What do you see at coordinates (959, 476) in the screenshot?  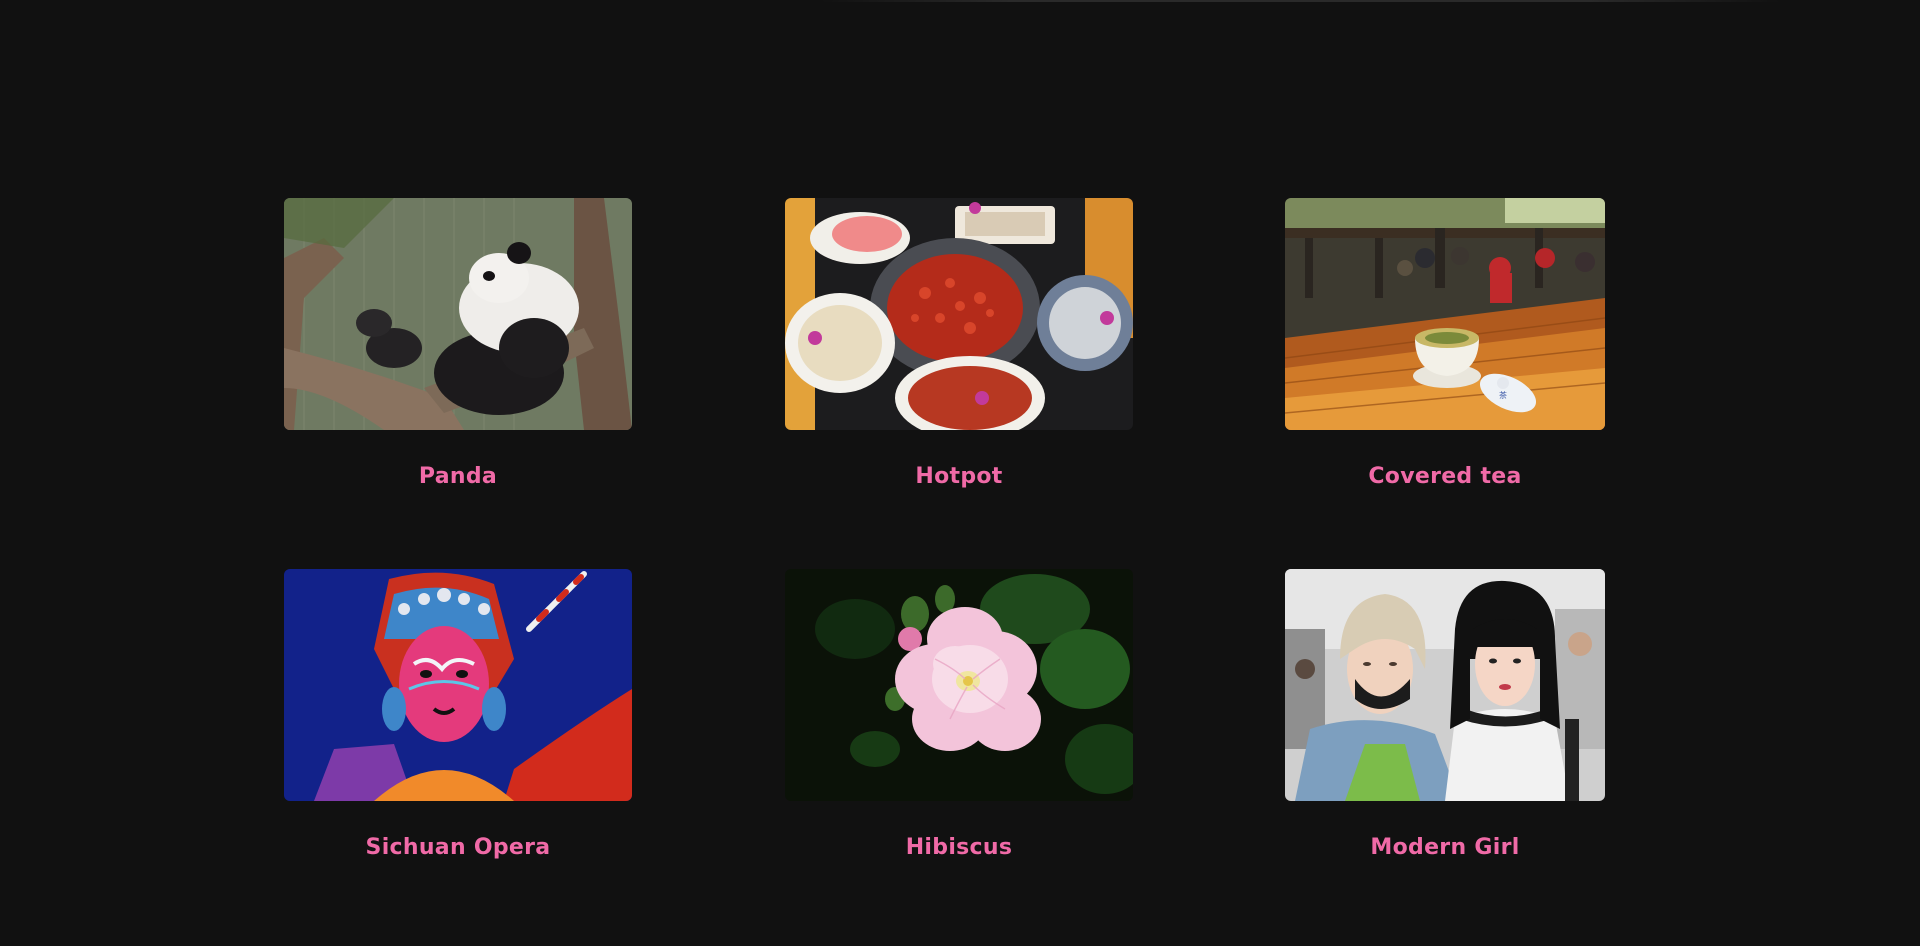 I see `caption-hotpot: Hotpot` at bounding box center [959, 476].